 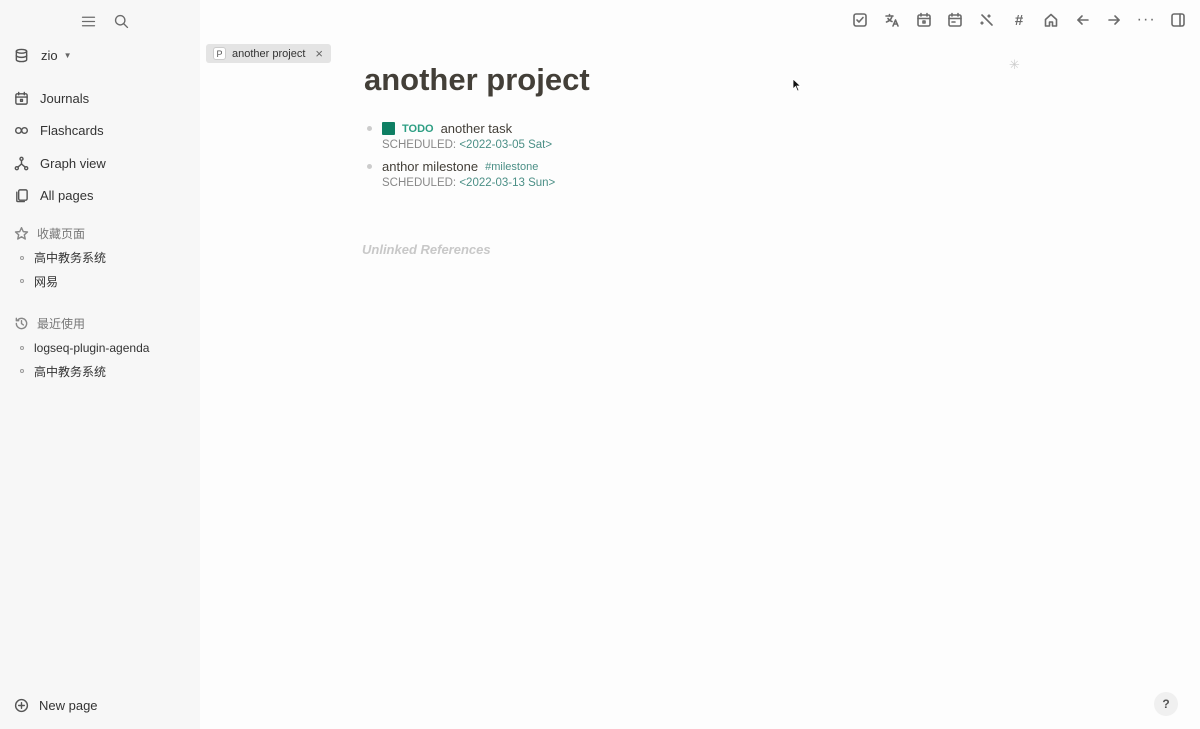 What do you see at coordinates (61, 234) in the screenshot?
I see `favorites-title: 收藏页面` at bounding box center [61, 234].